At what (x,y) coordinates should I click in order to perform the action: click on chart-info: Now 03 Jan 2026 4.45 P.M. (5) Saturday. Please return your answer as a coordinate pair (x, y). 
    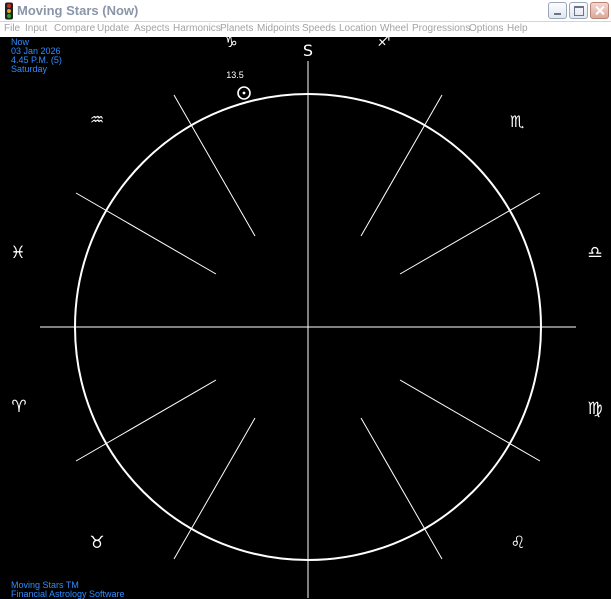
    Looking at the image, I should click on (36, 56).